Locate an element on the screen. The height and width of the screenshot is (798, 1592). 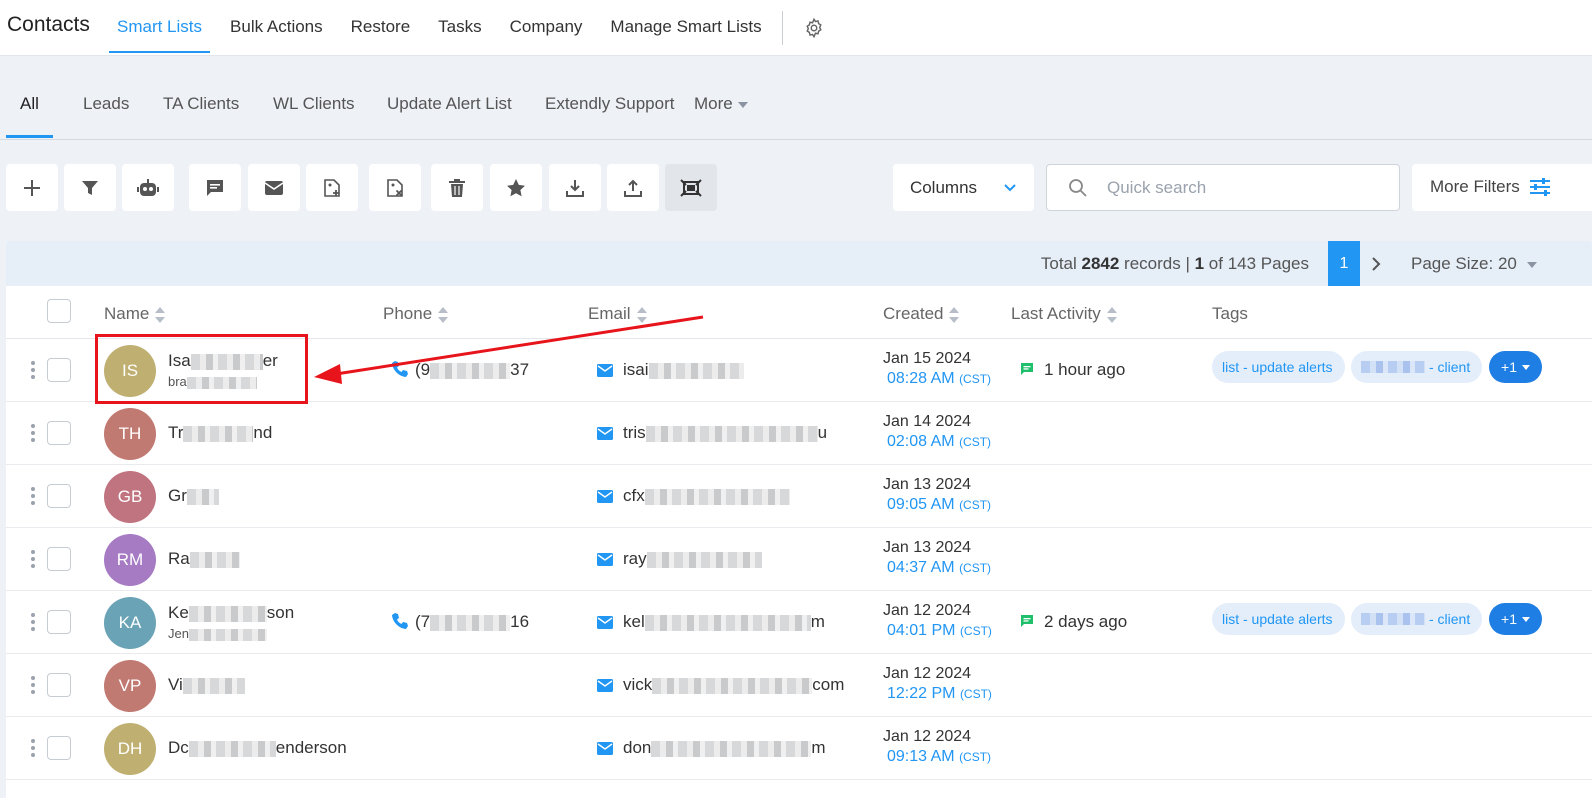
column-header-phone: Phone is located at coordinates (416, 314).